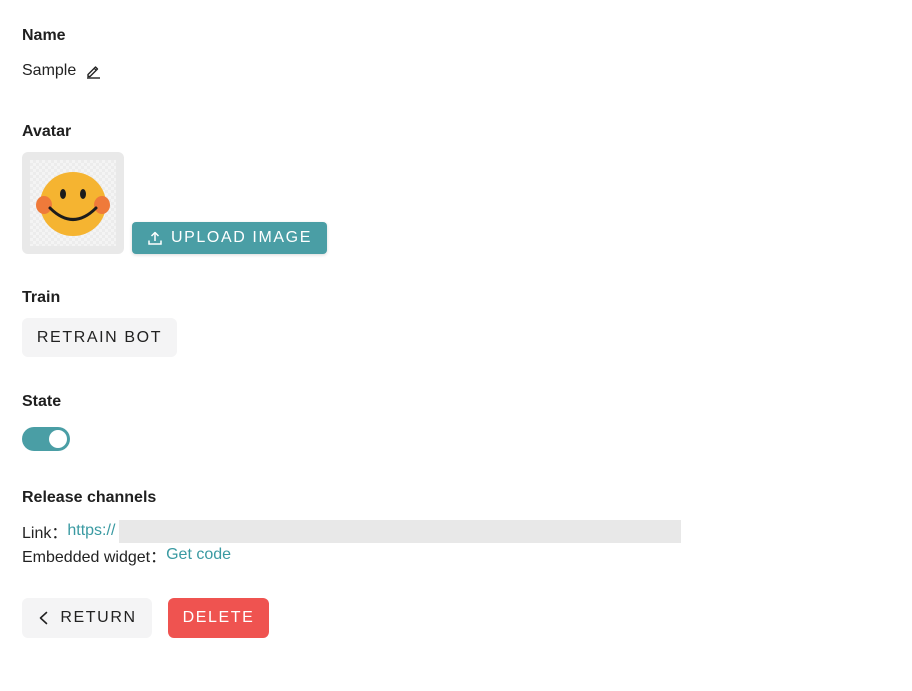 This screenshot has width=912, height=691. What do you see at coordinates (218, 618) in the screenshot?
I see `delete-button: DELETE` at bounding box center [218, 618].